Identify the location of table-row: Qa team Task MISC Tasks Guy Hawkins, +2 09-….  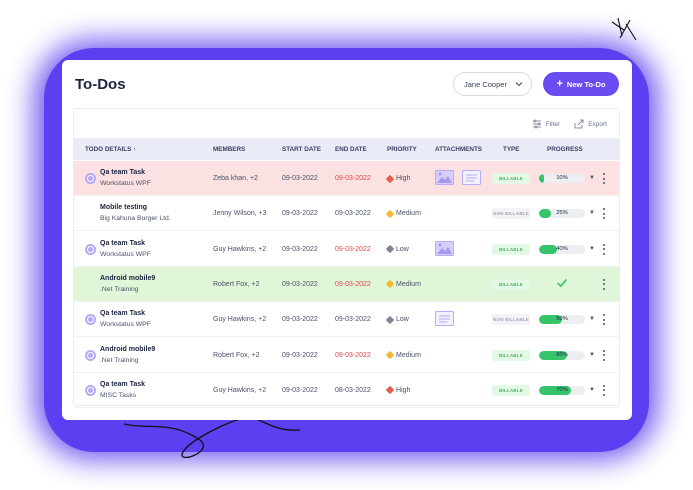
(346, 390).